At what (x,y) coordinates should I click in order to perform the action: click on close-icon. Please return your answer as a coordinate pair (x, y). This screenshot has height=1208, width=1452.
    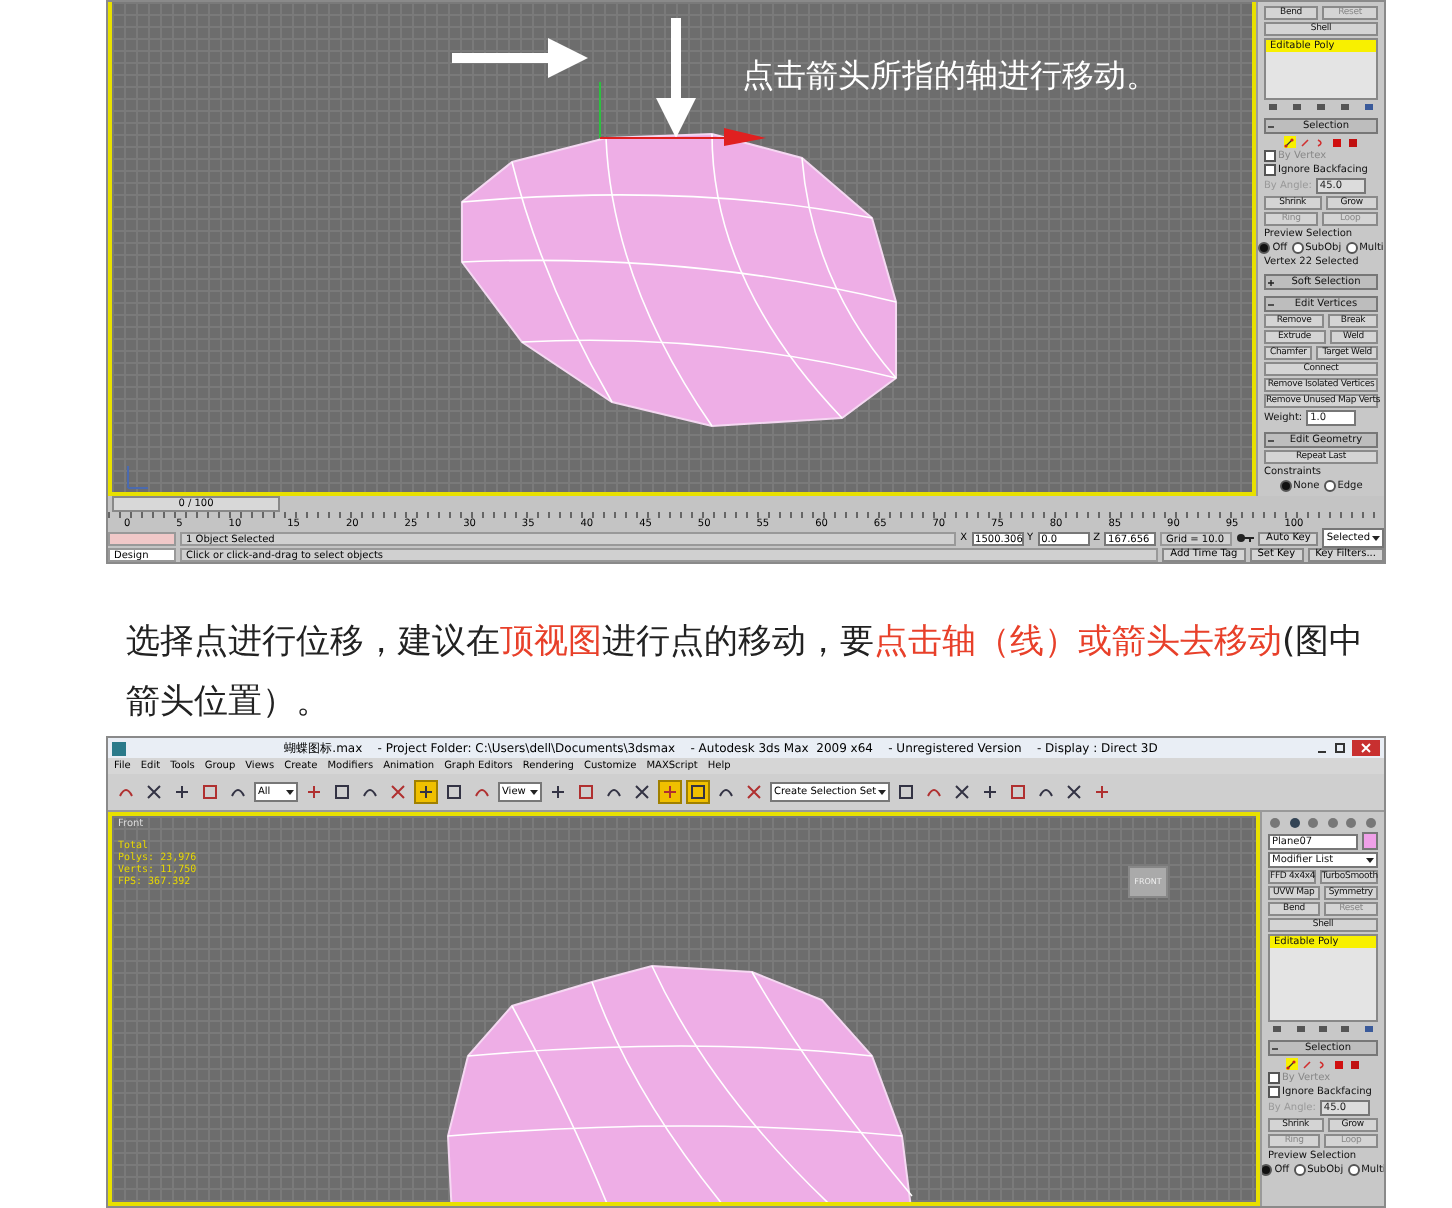
    Looking at the image, I should click on (1366, 748).